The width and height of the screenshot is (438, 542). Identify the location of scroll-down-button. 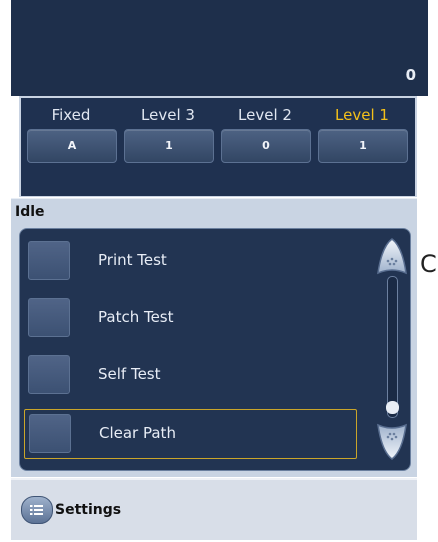
(392, 441).